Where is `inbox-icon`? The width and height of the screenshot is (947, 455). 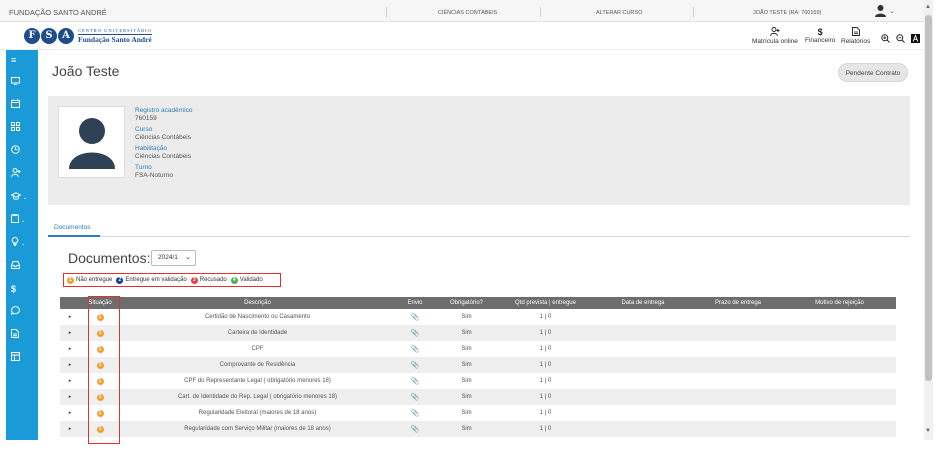
inbox-icon is located at coordinates (15, 266).